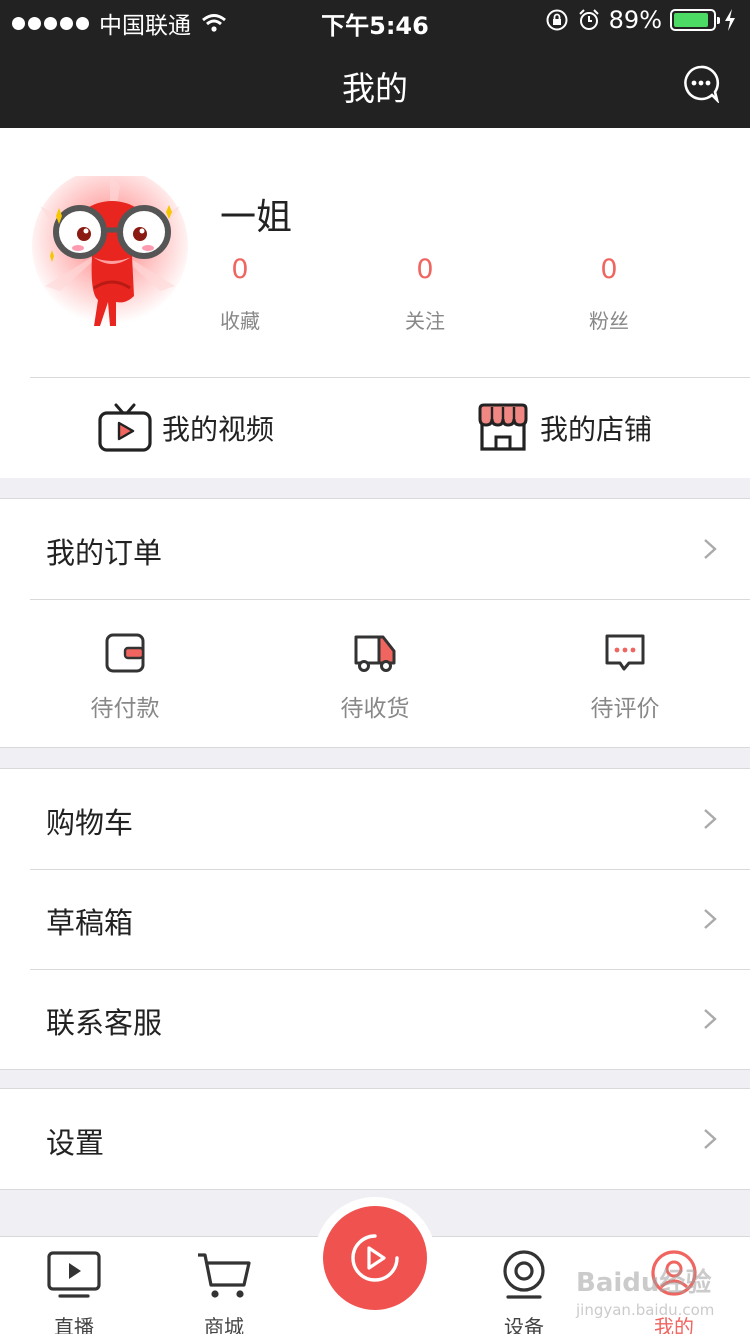  I want to click on stat-label: 关注, so click(425, 321).